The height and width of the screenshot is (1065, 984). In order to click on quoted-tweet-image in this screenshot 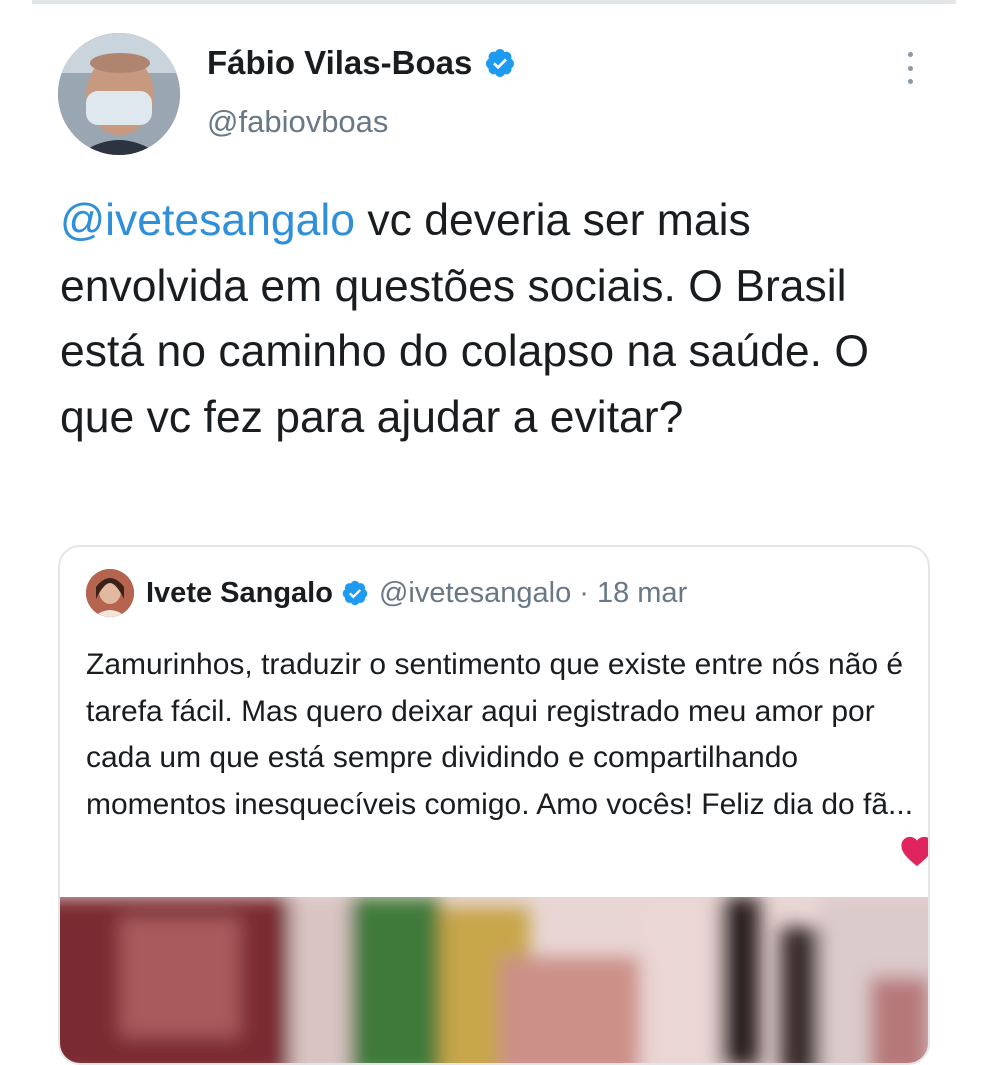, I will do `click(494, 980)`.